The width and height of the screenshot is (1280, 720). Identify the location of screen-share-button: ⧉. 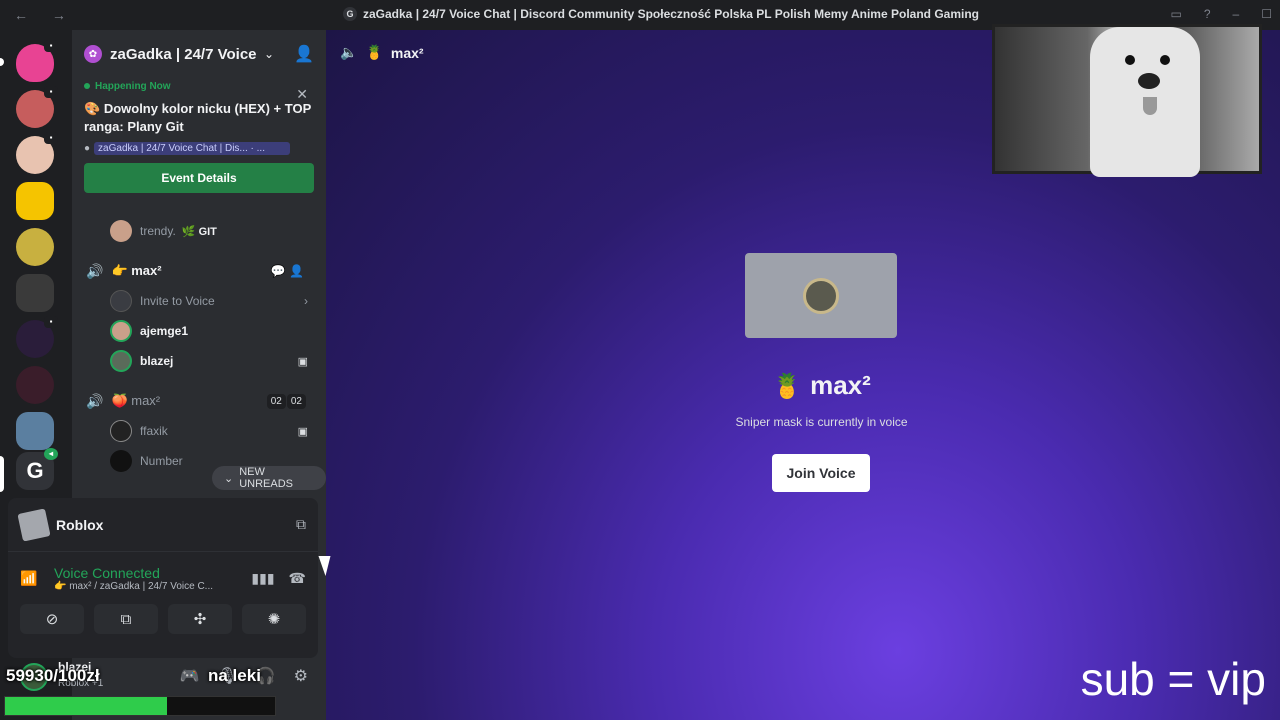
(126, 619).